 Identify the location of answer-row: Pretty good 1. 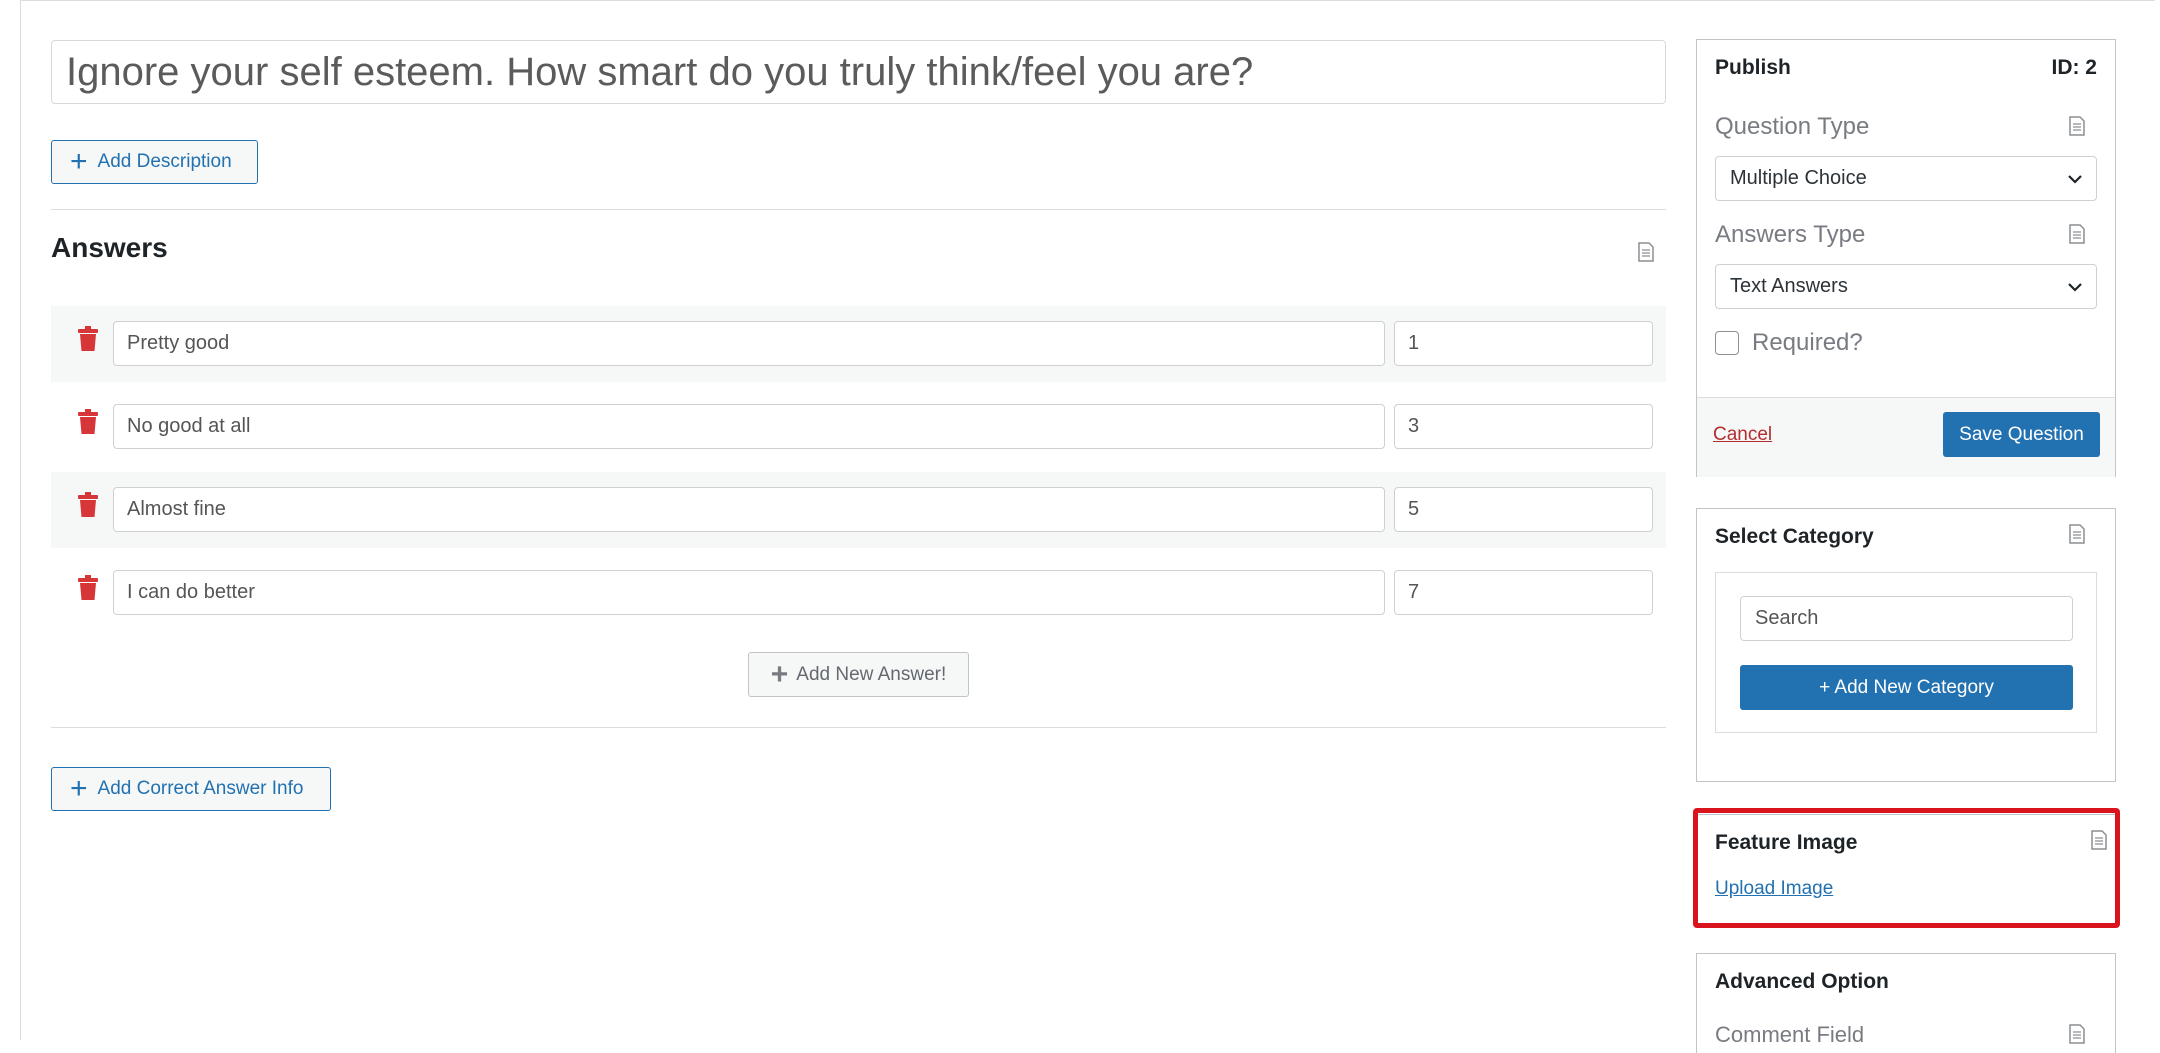
(858, 344).